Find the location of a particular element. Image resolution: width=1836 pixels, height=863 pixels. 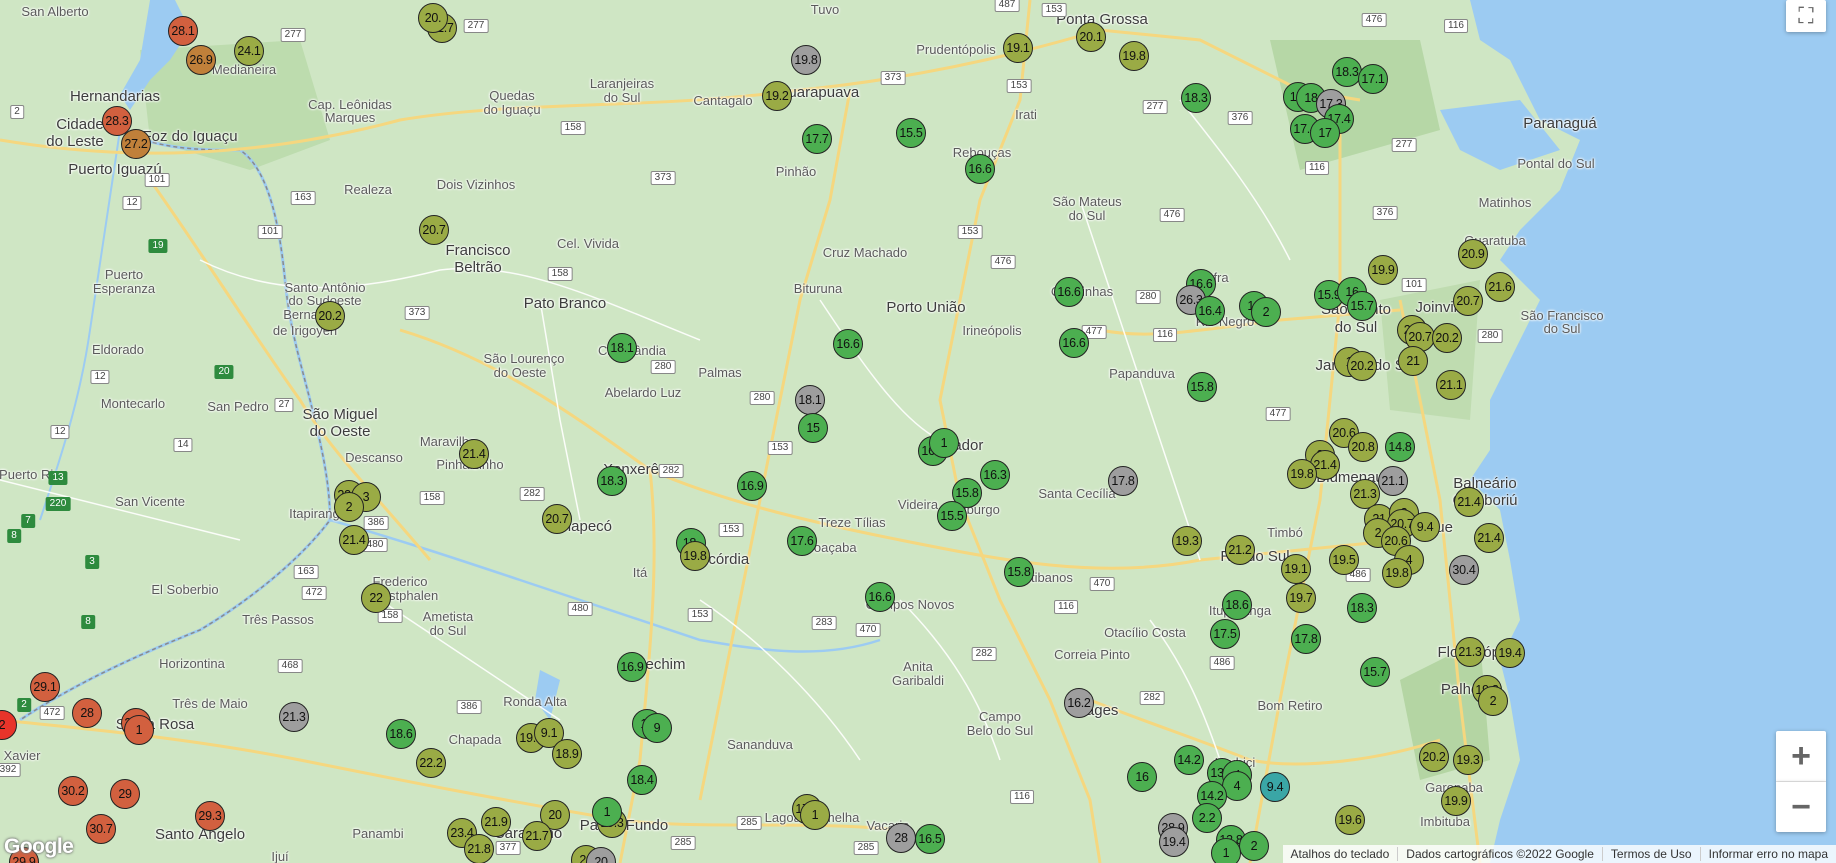

temperature-marker: 16 is located at coordinates (1142, 777).